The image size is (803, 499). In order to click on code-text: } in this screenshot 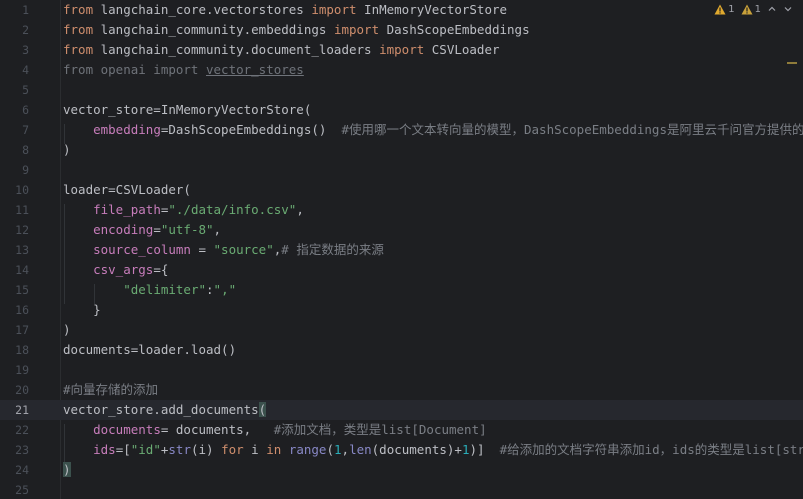, I will do `click(82, 310)`.